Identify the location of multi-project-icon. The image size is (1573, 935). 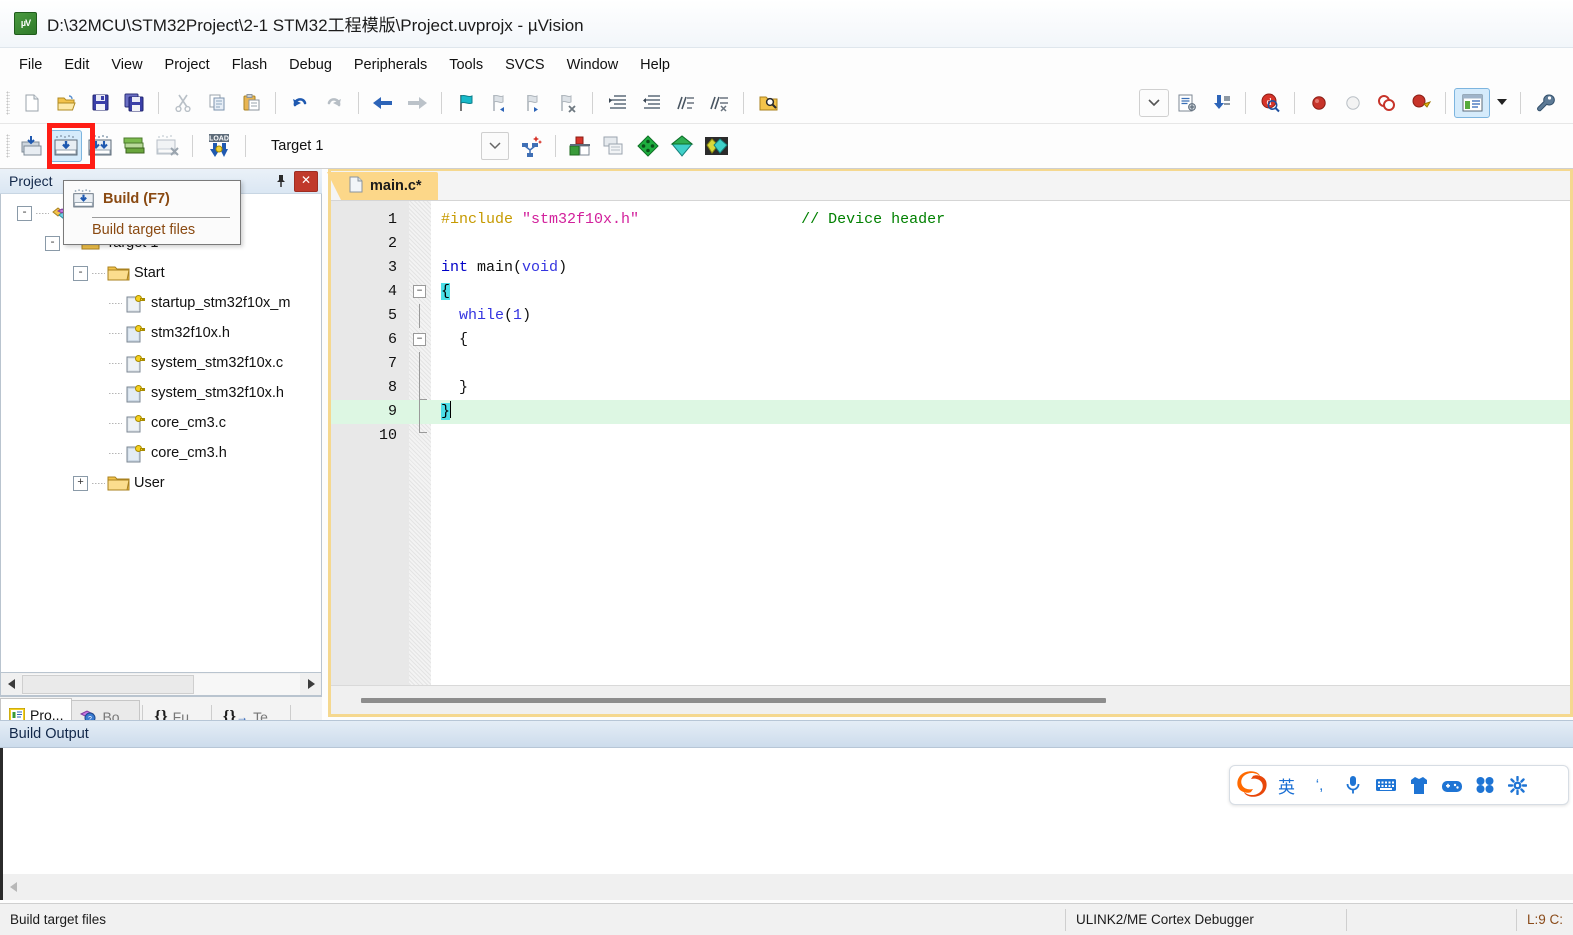
(614, 146).